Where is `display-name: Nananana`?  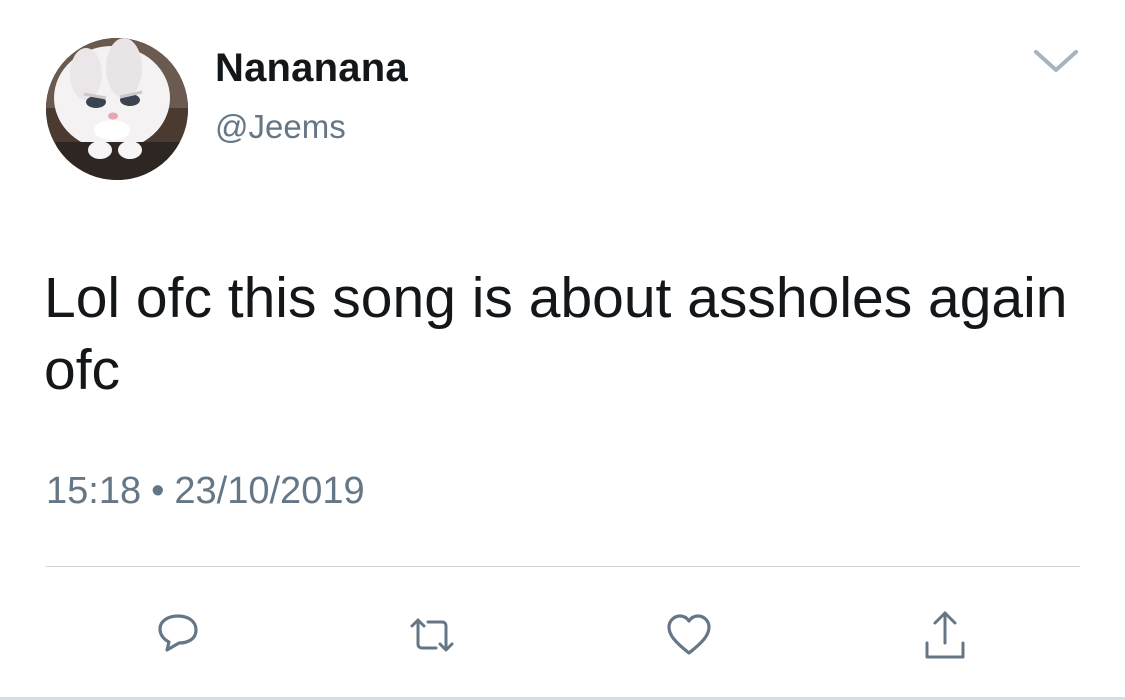 display-name: Nananana is located at coordinates (311, 68).